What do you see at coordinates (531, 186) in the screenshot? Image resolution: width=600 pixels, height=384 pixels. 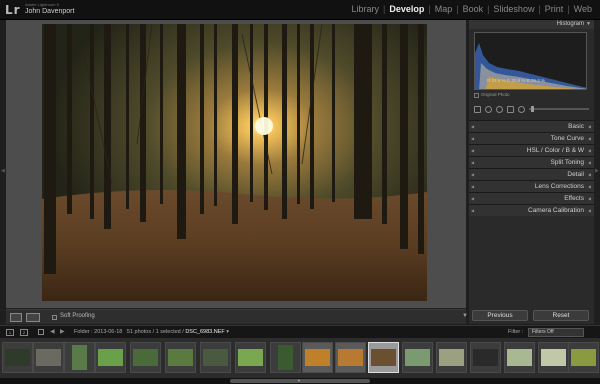 I see `panel-lens-corrections: ◀ Lens Corrections ◀` at bounding box center [531, 186].